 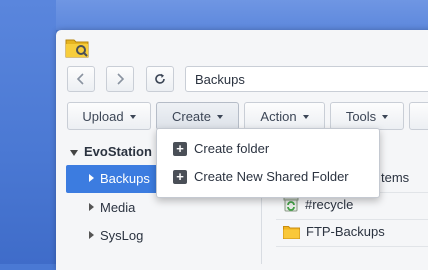 I want to click on list-item: #recycle, so click(x=318, y=204).